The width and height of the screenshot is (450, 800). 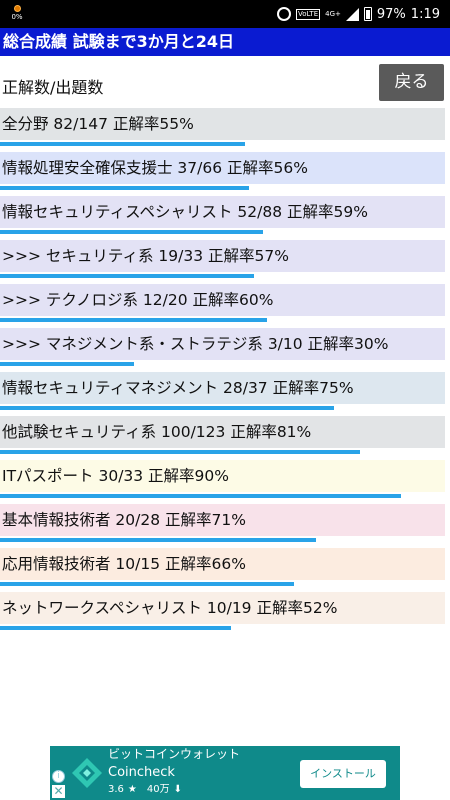 What do you see at coordinates (158, 789) in the screenshot?
I see `ad-downloads: 40万` at bounding box center [158, 789].